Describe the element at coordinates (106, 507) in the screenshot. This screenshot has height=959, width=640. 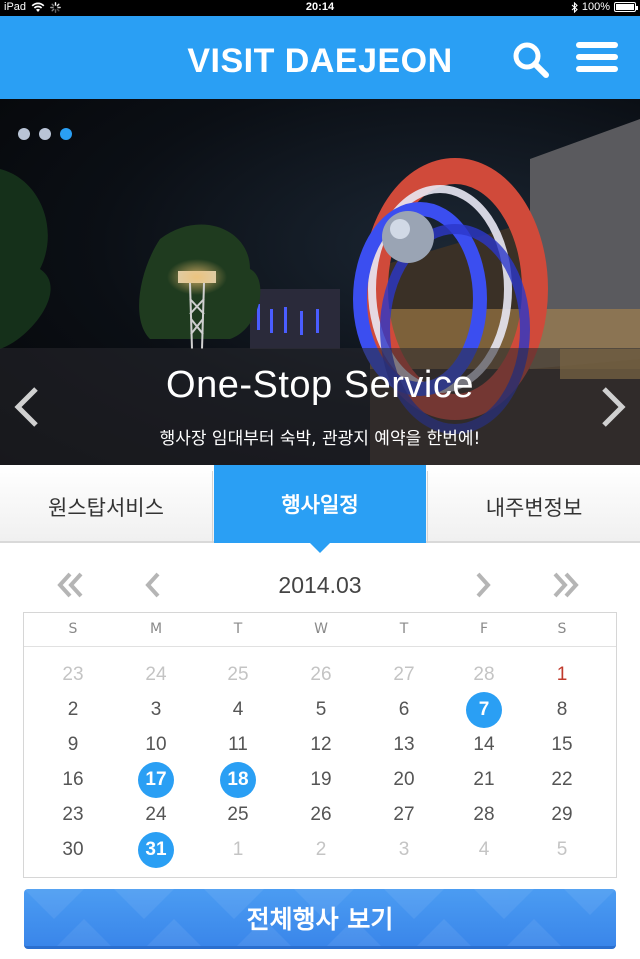
I see `tab-one-stop-service: 원스탑서비스` at that location.